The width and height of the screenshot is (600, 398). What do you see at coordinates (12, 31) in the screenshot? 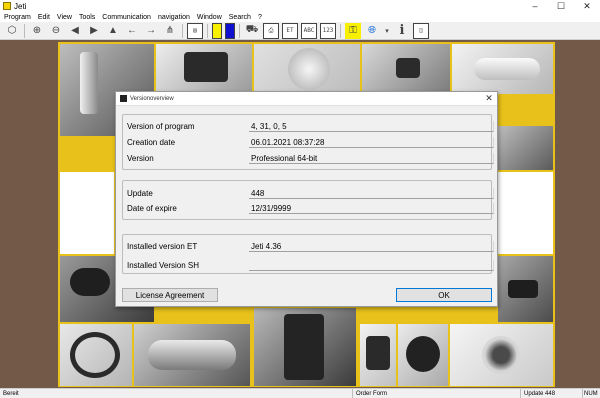
I see `parts-icon: ⬡` at bounding box center [12, 31].